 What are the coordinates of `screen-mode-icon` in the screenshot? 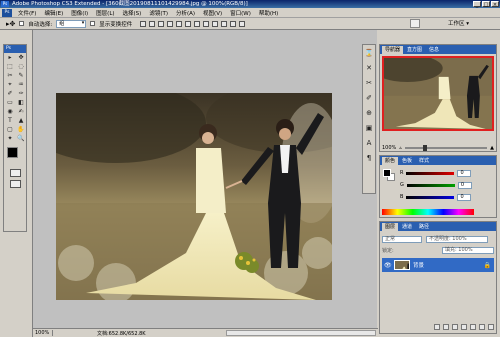 It's located at (15, 184).